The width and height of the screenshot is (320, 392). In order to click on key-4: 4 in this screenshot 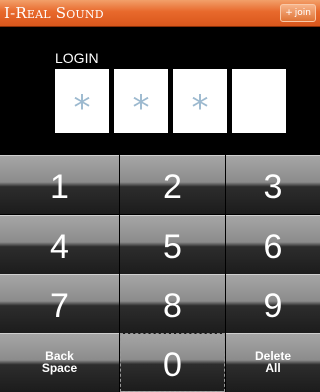, I will do `click(59, 244)`.